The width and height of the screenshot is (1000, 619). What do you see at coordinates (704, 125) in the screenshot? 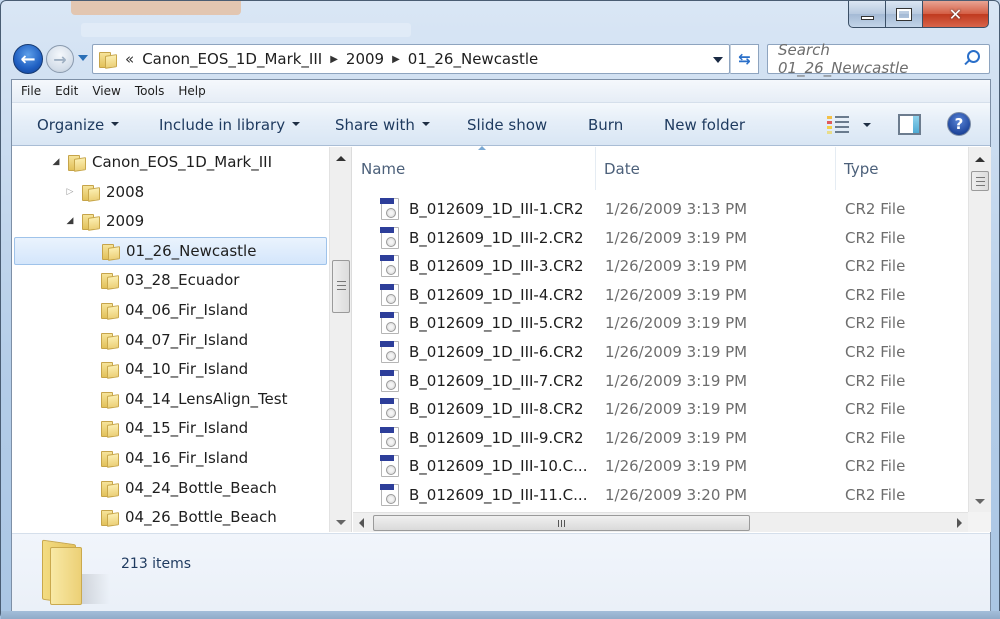
I see `new-folder-button: New folder` at bounding box center [704, 125].